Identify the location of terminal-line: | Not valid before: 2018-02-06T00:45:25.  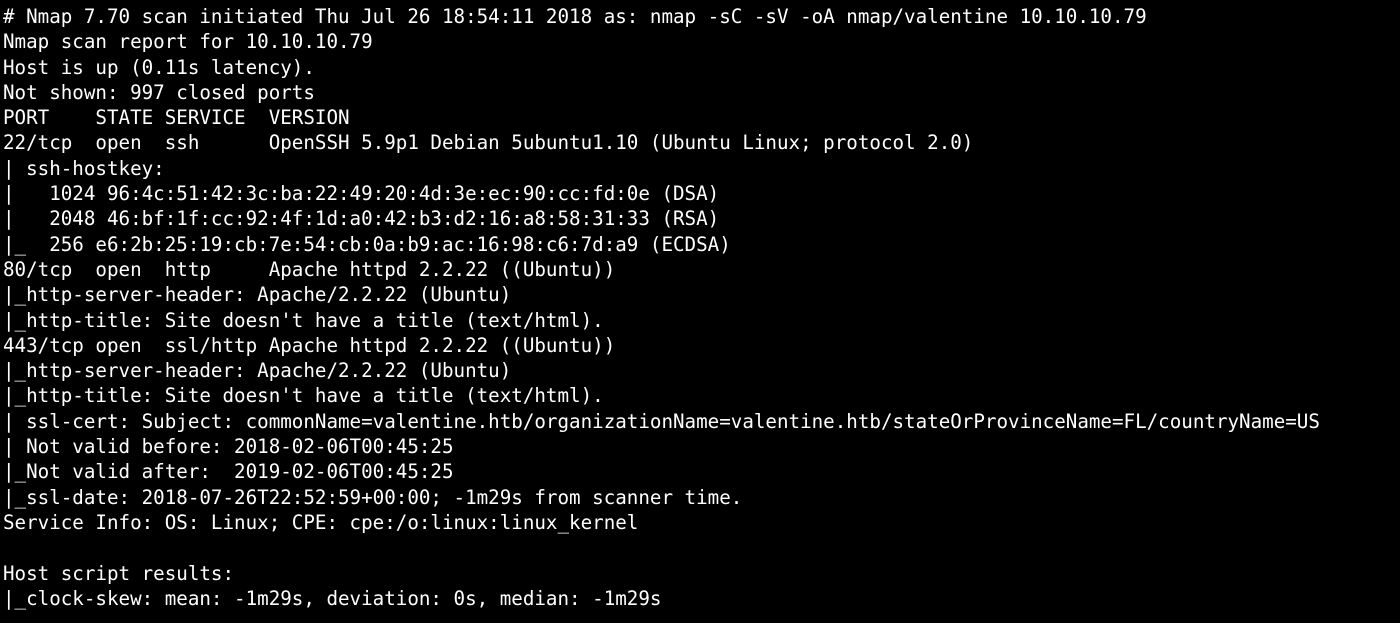
(228, 447).